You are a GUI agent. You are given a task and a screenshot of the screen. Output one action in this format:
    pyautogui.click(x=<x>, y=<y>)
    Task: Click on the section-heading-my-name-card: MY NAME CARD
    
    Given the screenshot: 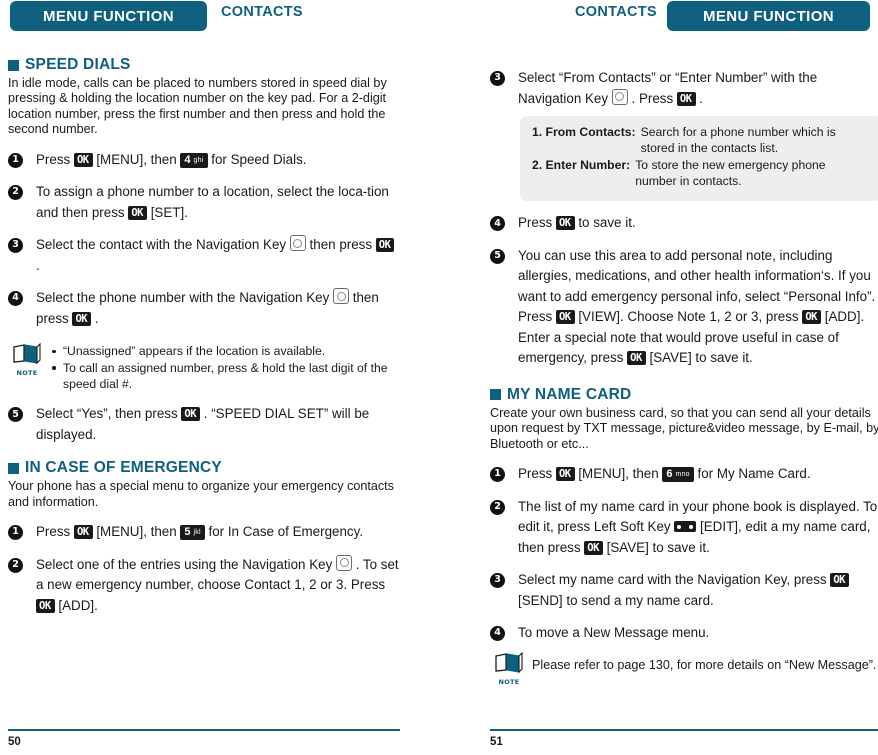 What is the action you would take?
    pyautogui.click(x=684, y=395)
    